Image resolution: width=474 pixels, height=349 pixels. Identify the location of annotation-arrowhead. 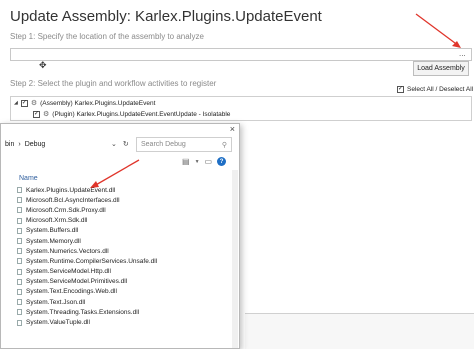
(94, 184).